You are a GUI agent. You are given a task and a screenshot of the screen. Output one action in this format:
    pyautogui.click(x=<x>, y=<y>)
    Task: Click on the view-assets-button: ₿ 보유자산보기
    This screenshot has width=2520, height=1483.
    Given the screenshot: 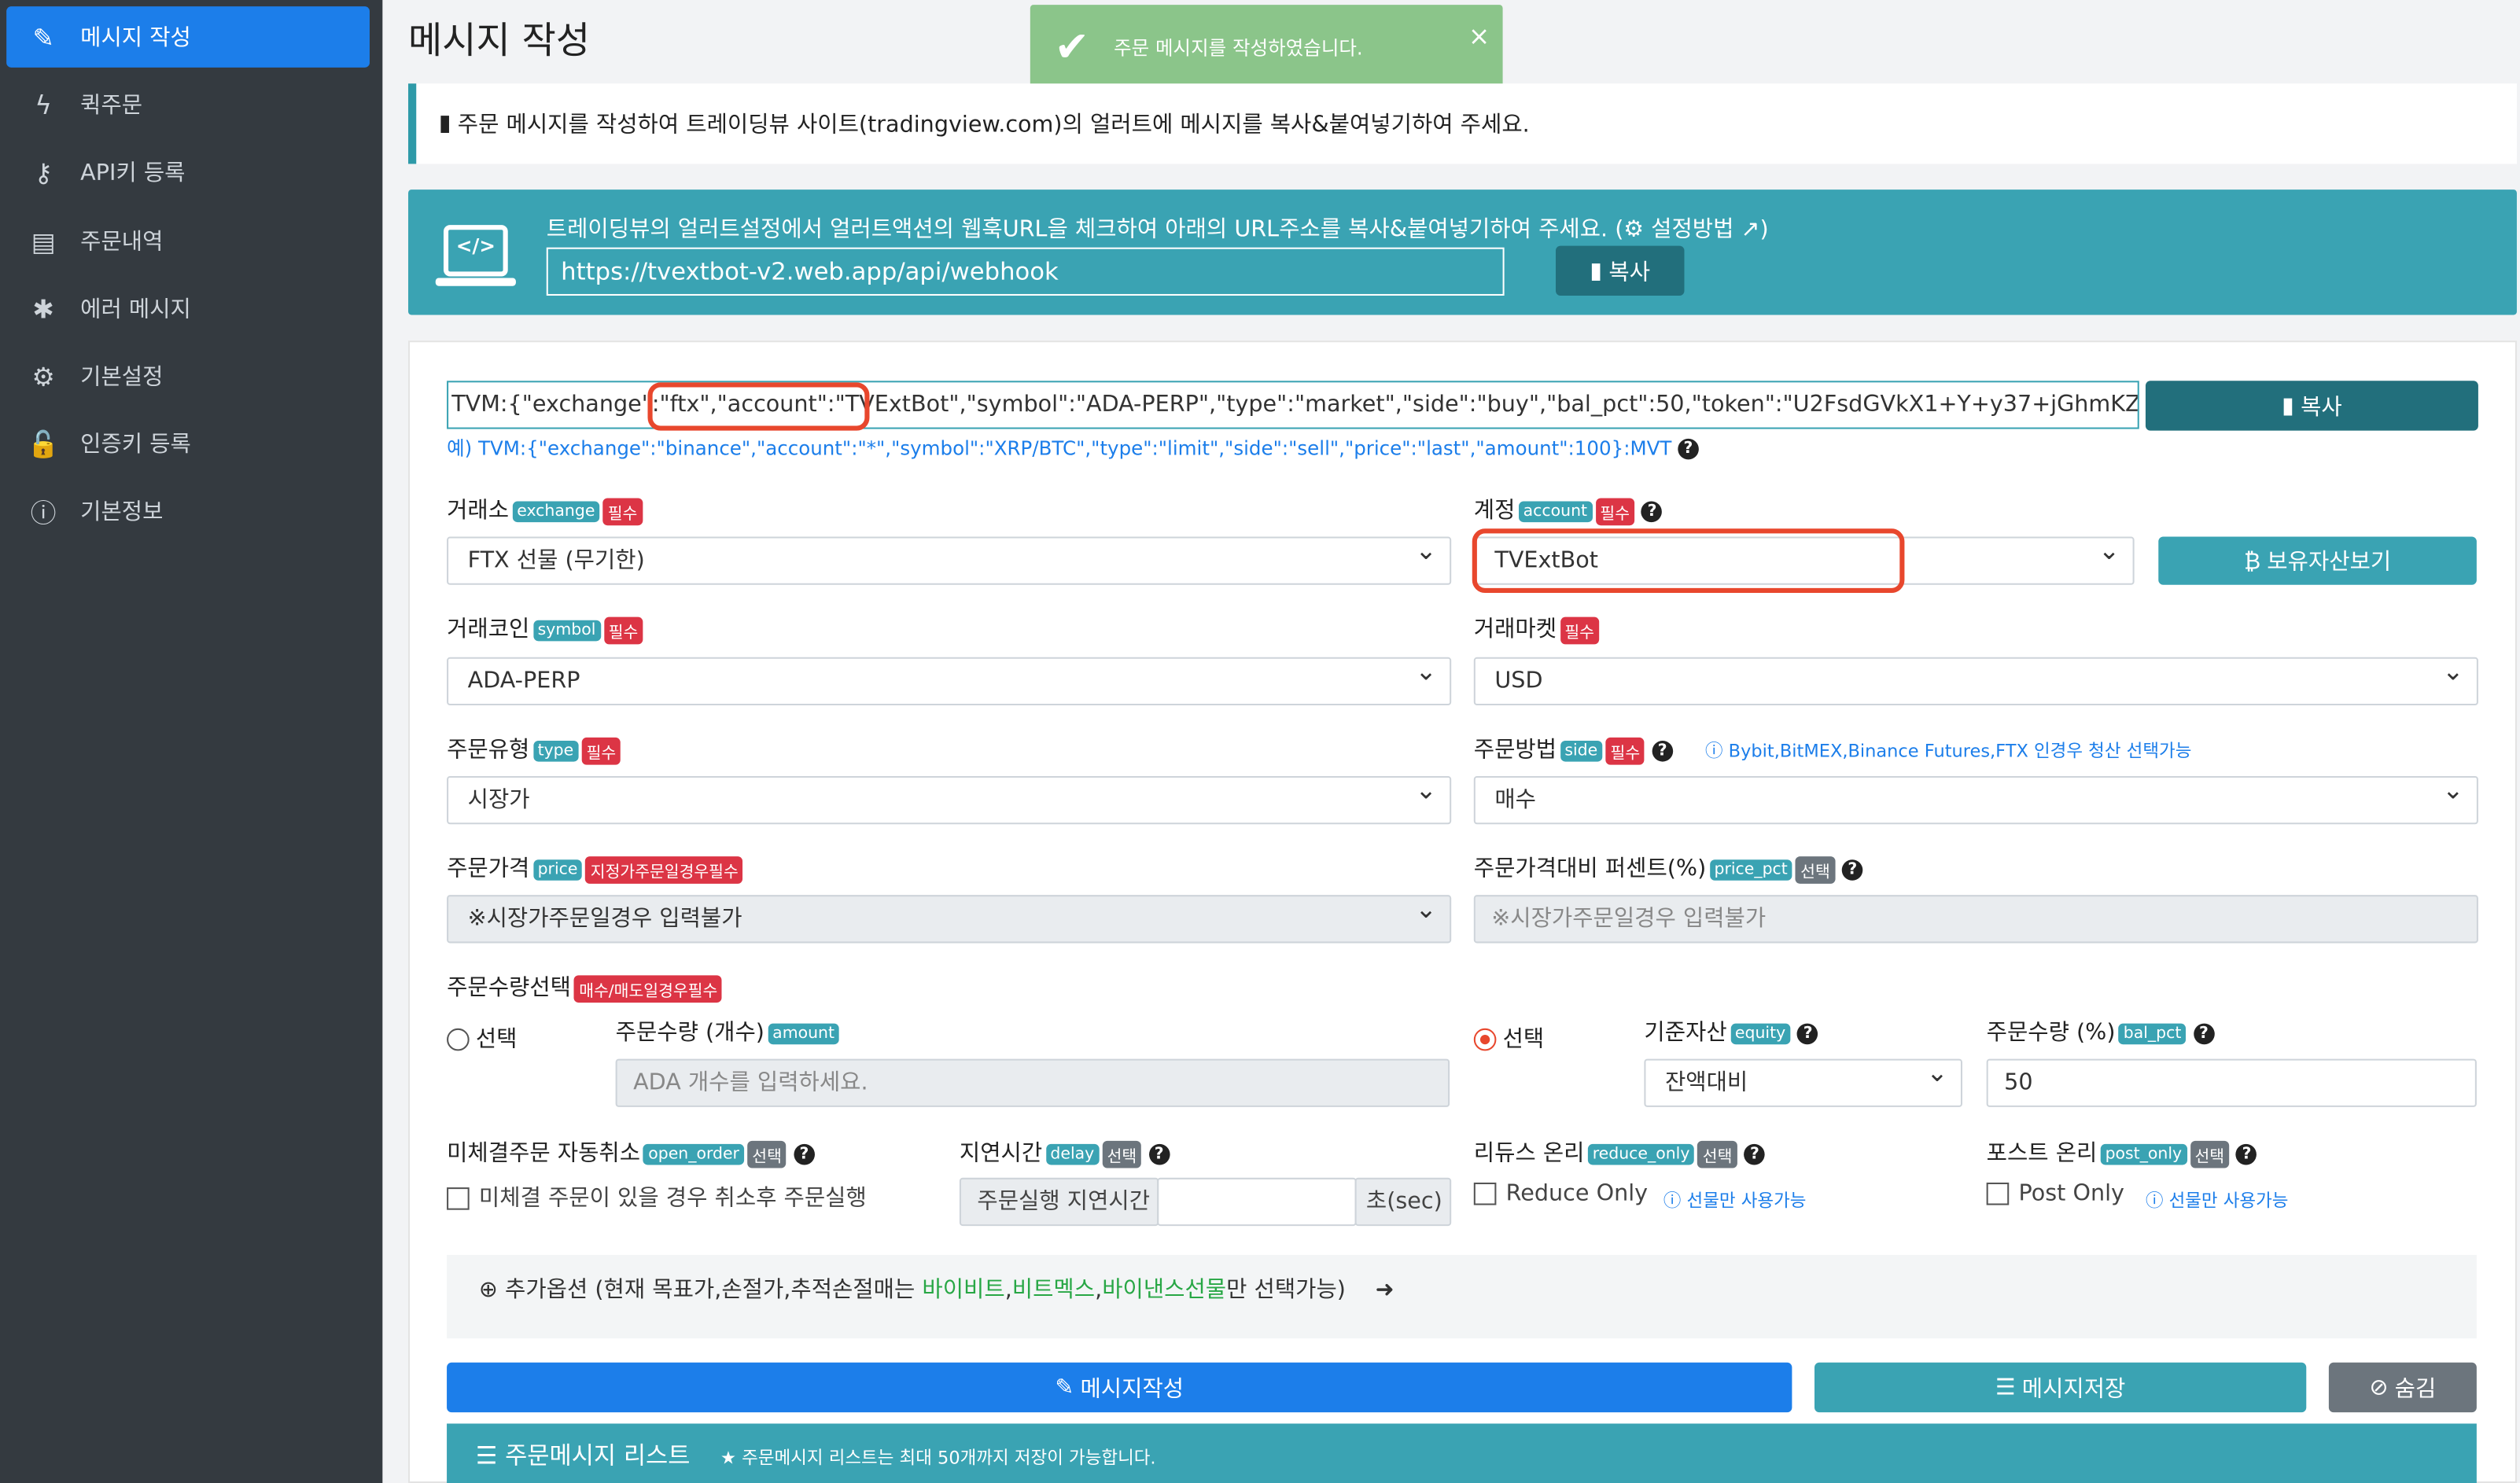 What is the action you would take?
    pyautogui.click(x=2317, y=560)
    